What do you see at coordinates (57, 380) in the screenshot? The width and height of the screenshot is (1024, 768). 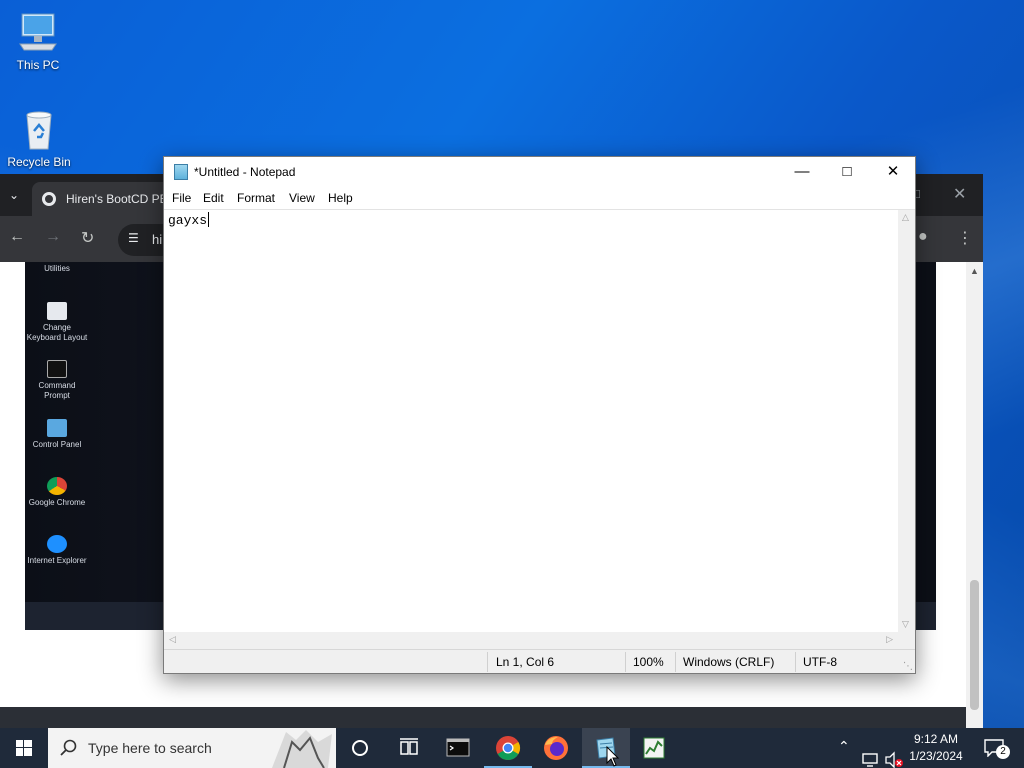 I see `bootcd-item: Command Prompt` at bounding box center [57, 380].